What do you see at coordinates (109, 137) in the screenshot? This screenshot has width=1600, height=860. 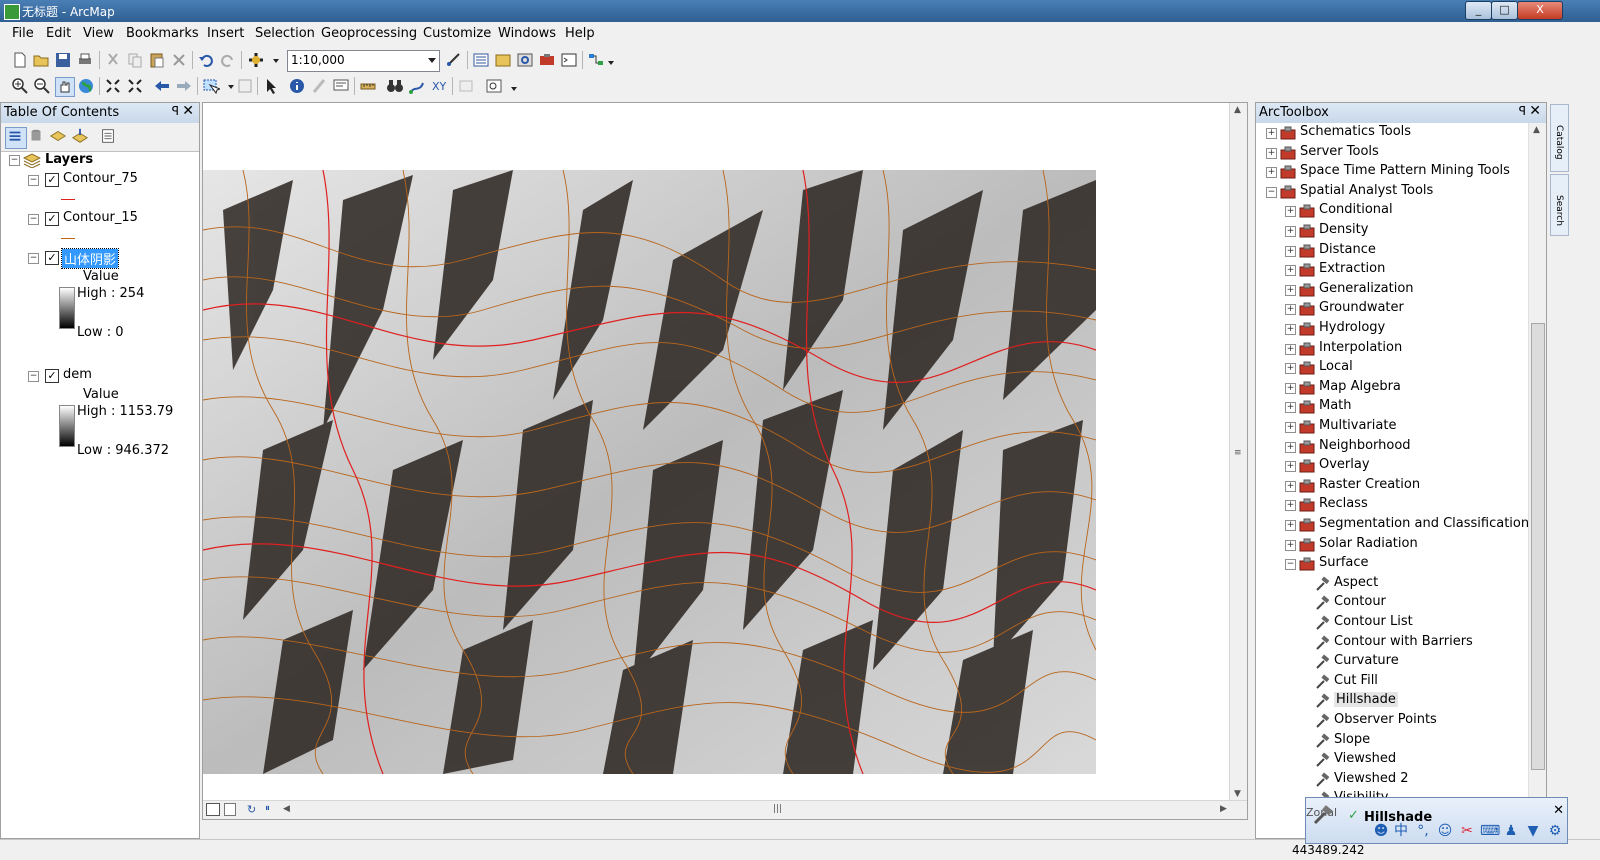 I see `toc-options-icon` at bounding box center [109, 137].